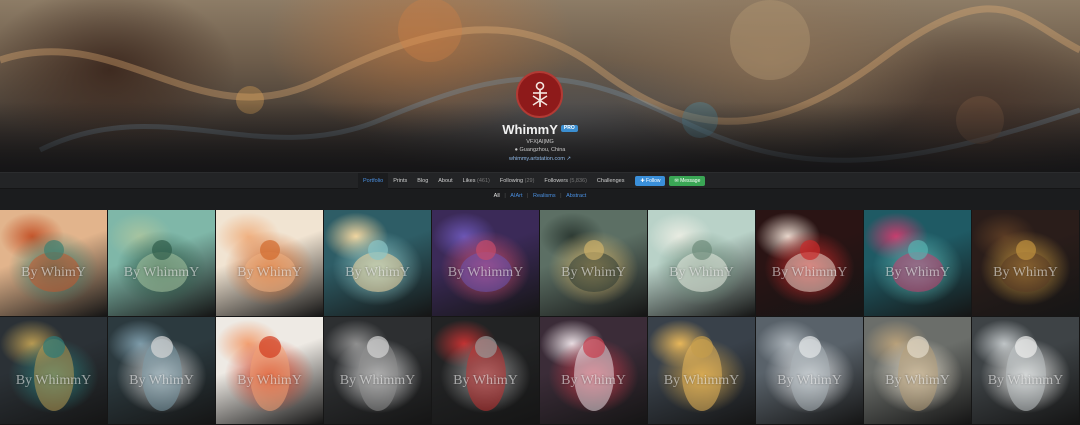 The height and width of the screenshot is (425, 1080). I want to click on message-button: ✉ Message, so click(687, 181).